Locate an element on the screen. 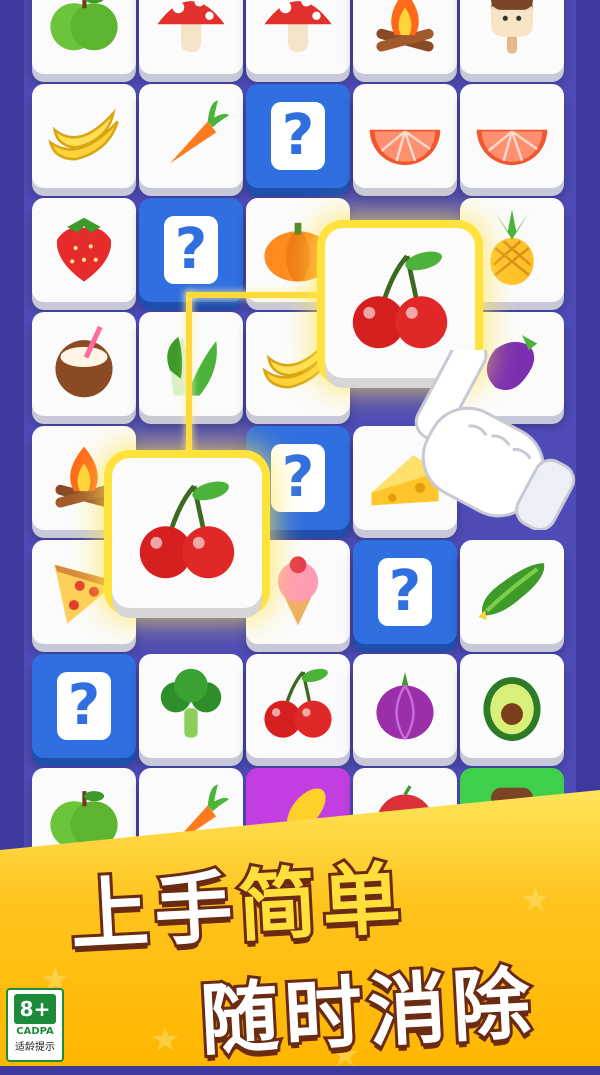 This screenshot has height=1075, width=600. banana-icon is located at coordinates (84, 136).